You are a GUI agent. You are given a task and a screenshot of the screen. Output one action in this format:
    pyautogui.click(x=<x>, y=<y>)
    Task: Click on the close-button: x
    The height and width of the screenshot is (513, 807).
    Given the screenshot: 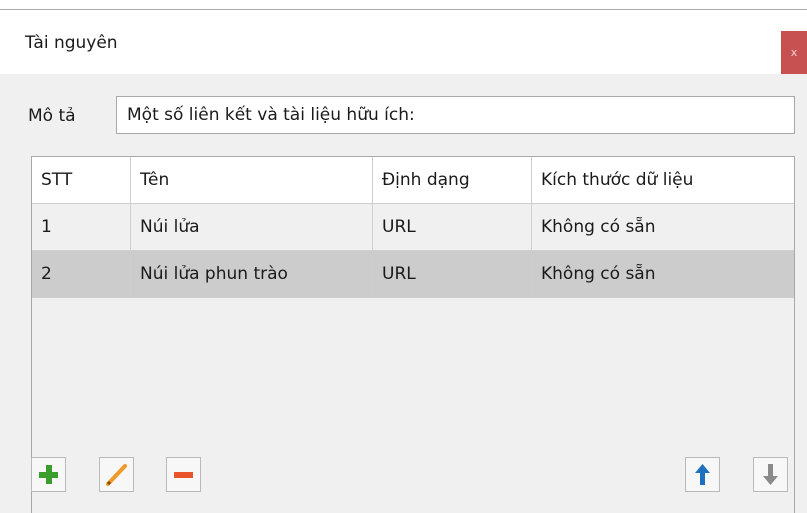 What is the action you would take?
    pyautogui.click(x=794, y=52)
    